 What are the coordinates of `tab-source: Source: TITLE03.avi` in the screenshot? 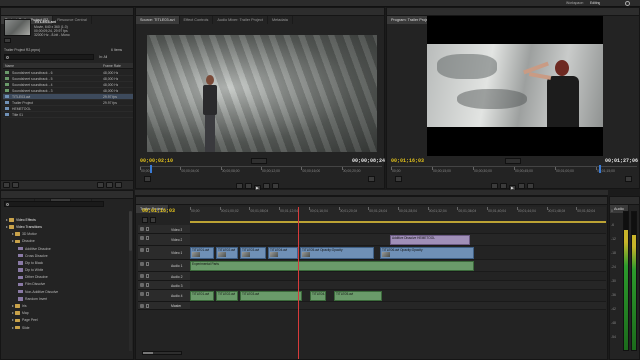 It's located at (158, 20).